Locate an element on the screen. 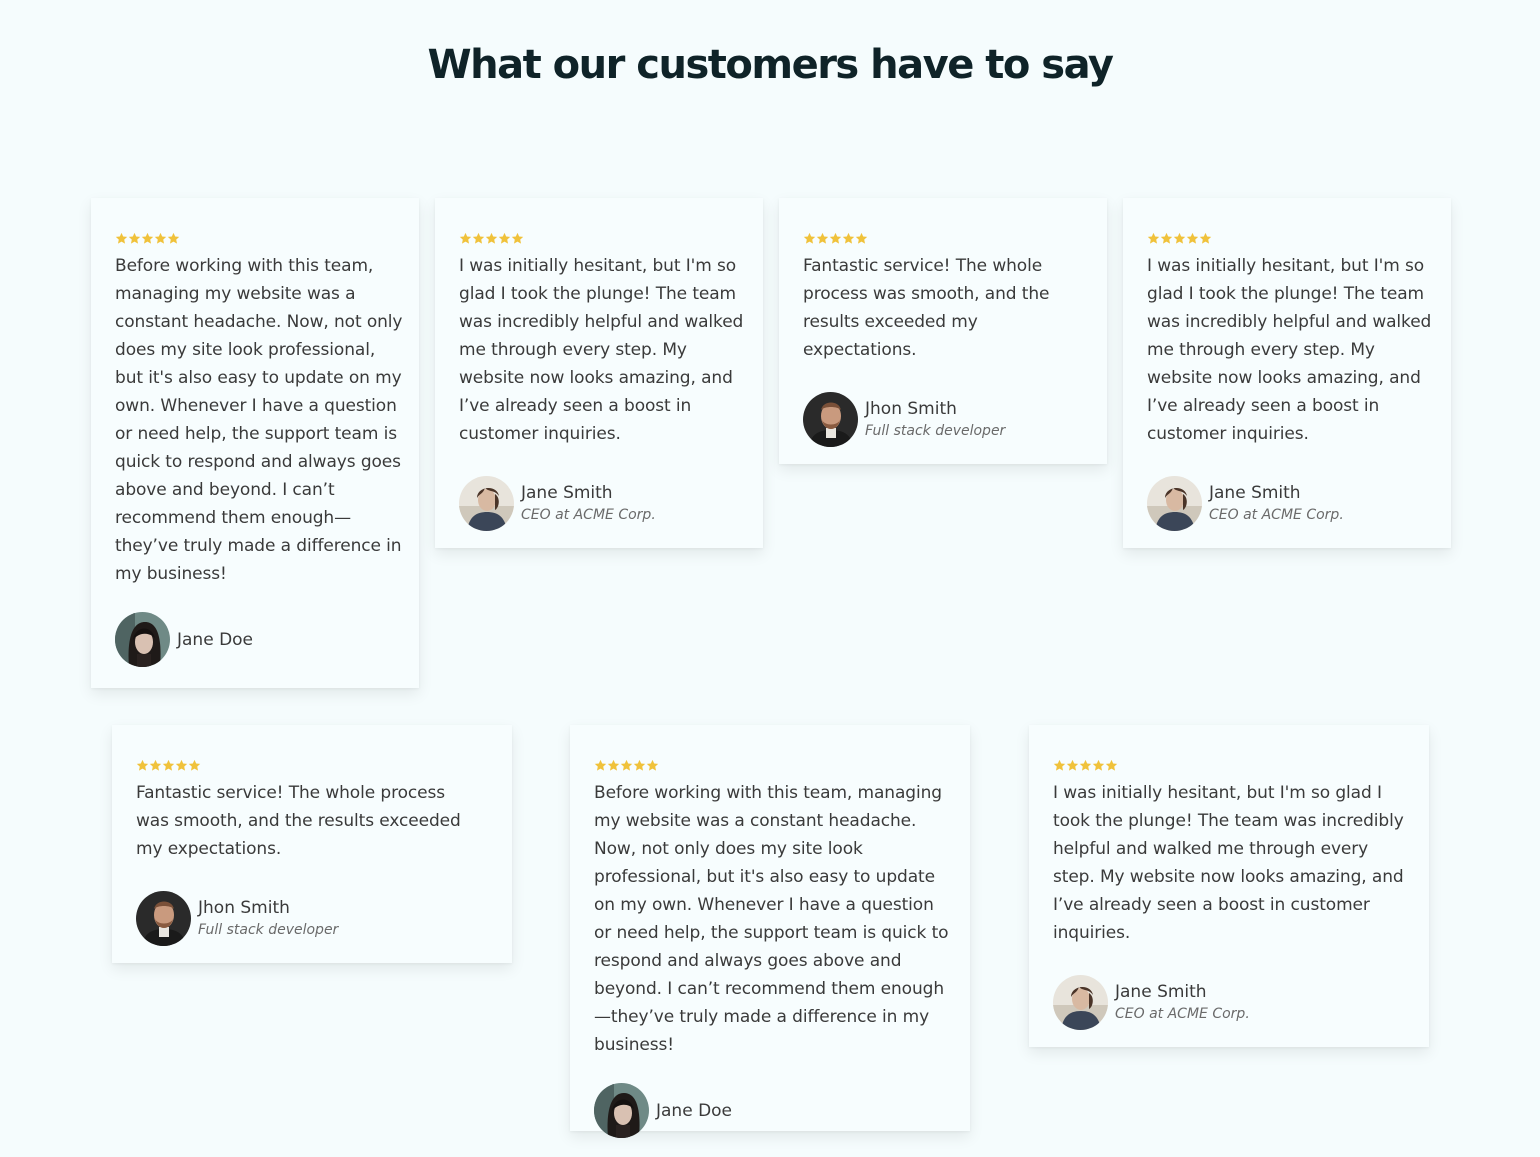  page-title: What our customers have to say is located at coordinates (770, 65).